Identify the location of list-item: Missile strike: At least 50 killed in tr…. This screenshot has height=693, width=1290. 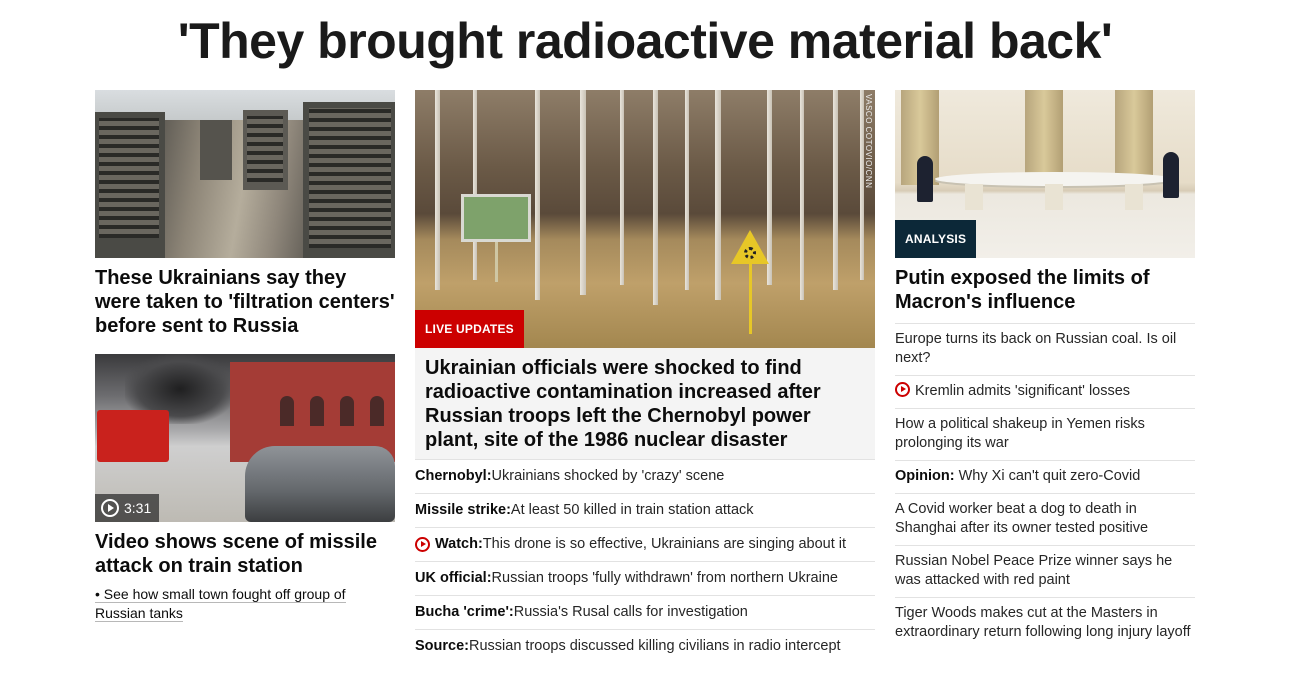
(645, 510).